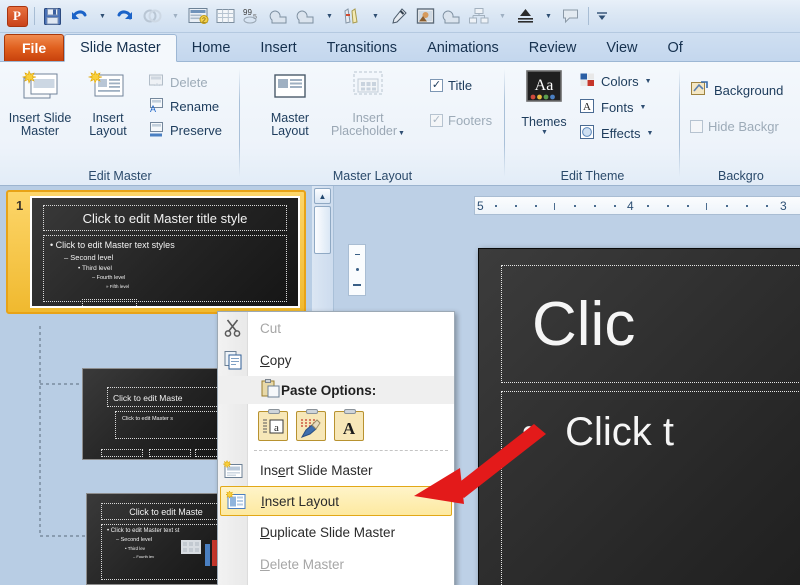 The width and height of the screenshot is (800, 585). I want to click on themes-caret-icon: ▼, so click(544, 133).